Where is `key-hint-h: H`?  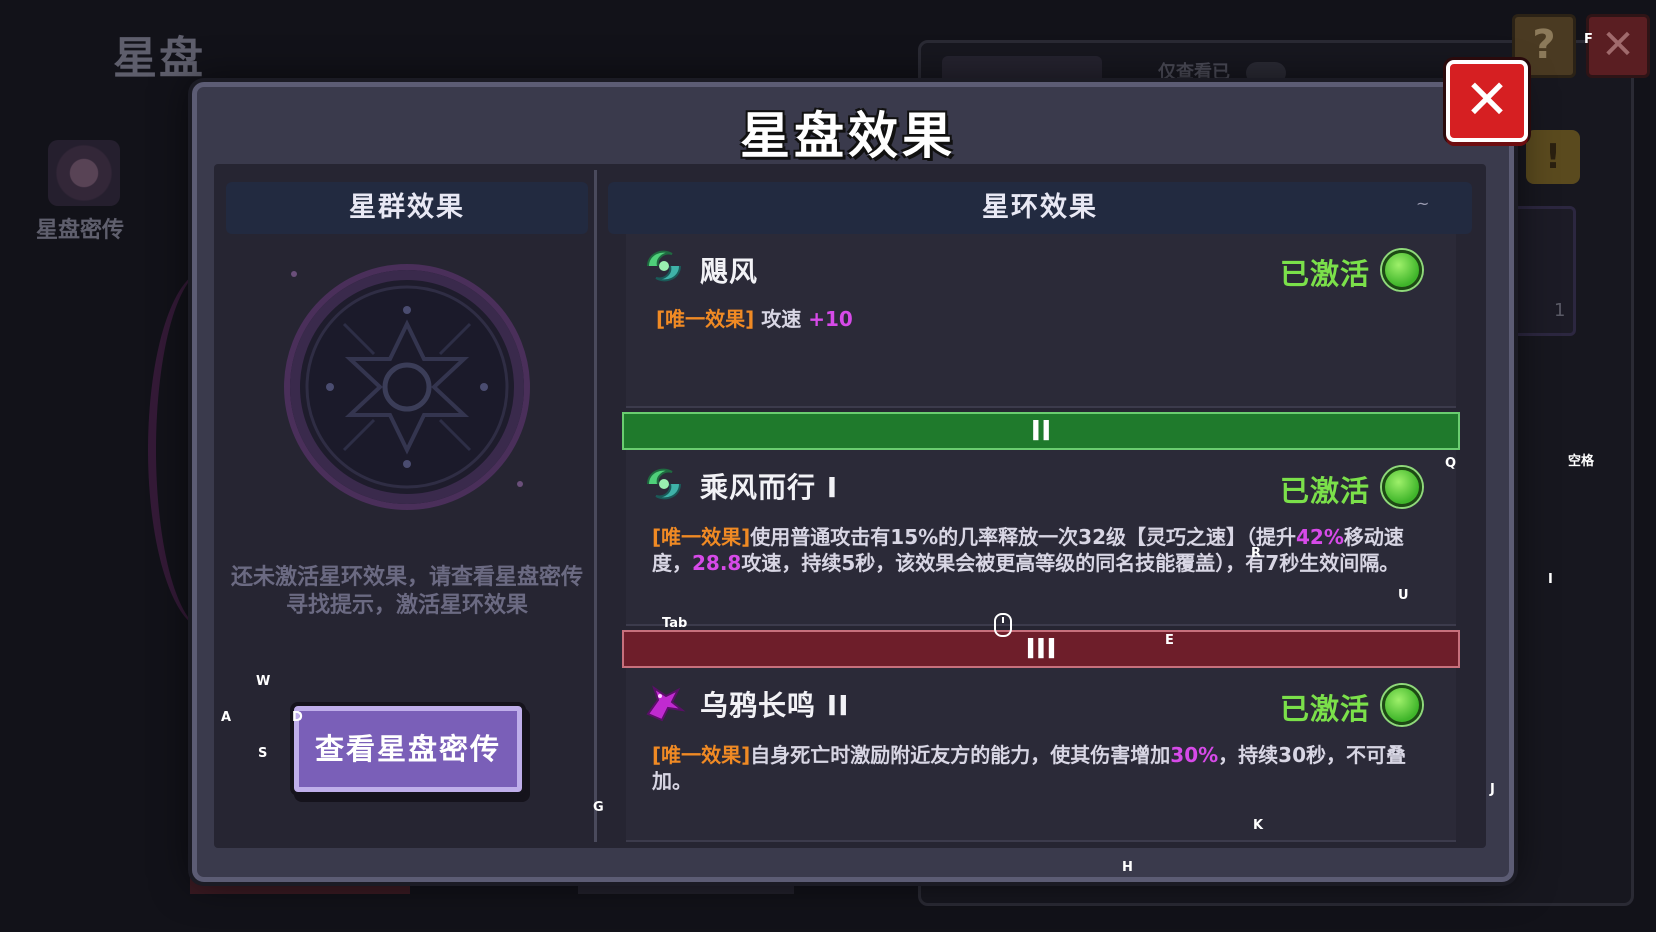 key-hint-h: H is located at coordinates (1127, 867).